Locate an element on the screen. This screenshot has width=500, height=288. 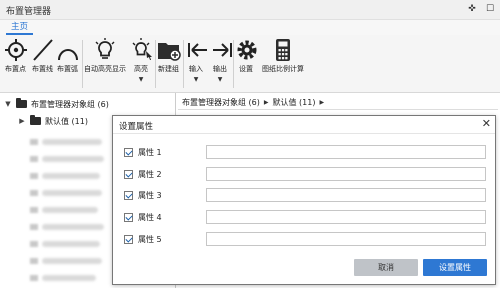
set-properties-button: 设置属性 is located at coordinates (455, 267).